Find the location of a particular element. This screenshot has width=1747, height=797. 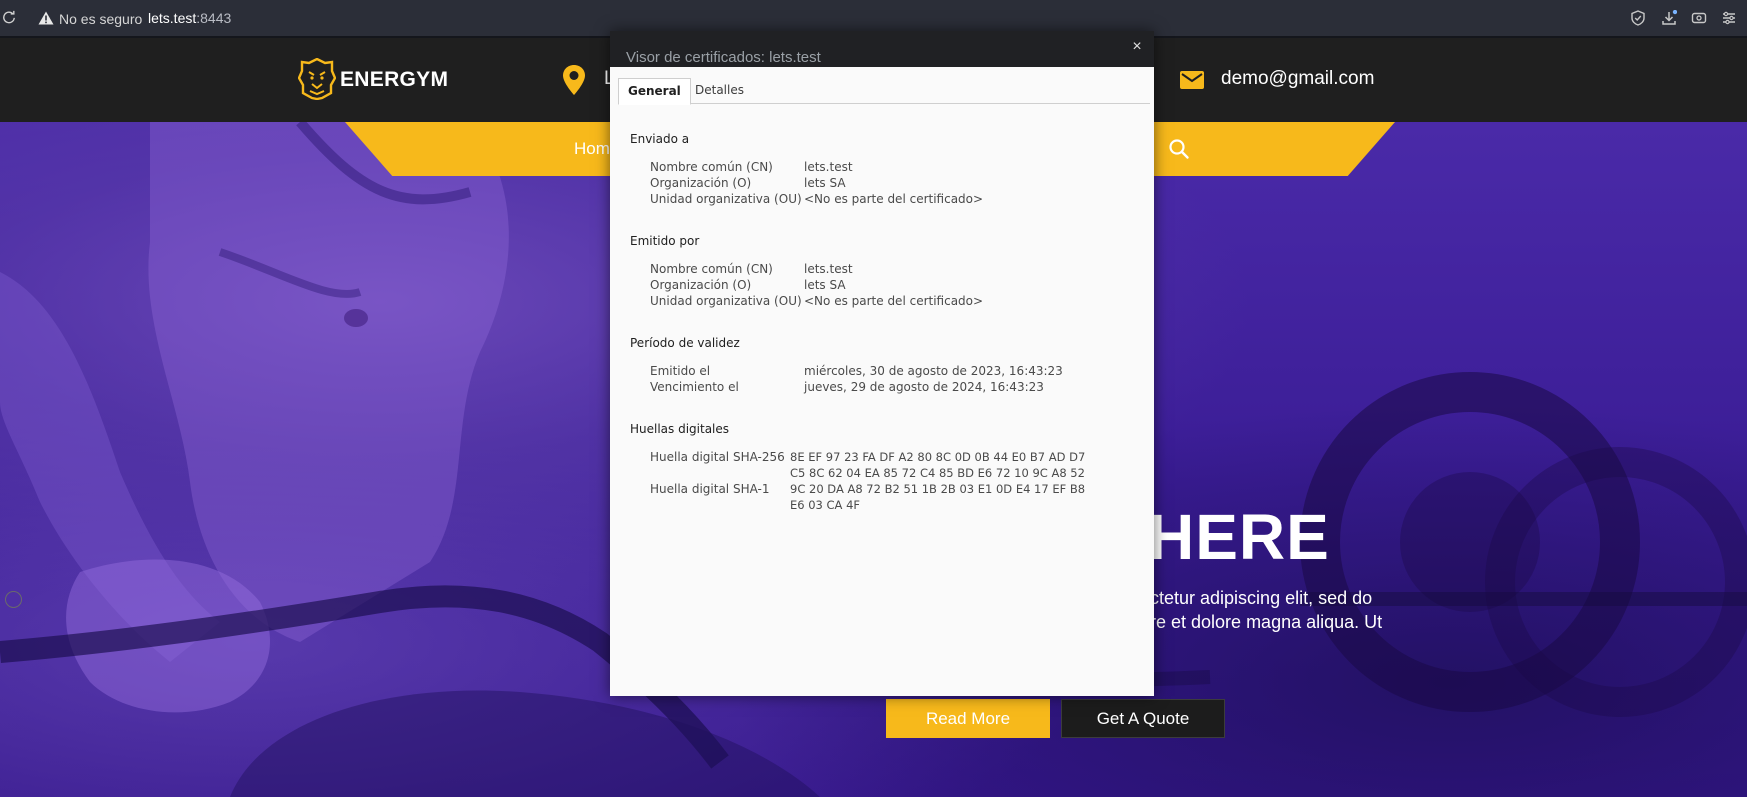

tab-general: General is located at coordinates (654, 91).